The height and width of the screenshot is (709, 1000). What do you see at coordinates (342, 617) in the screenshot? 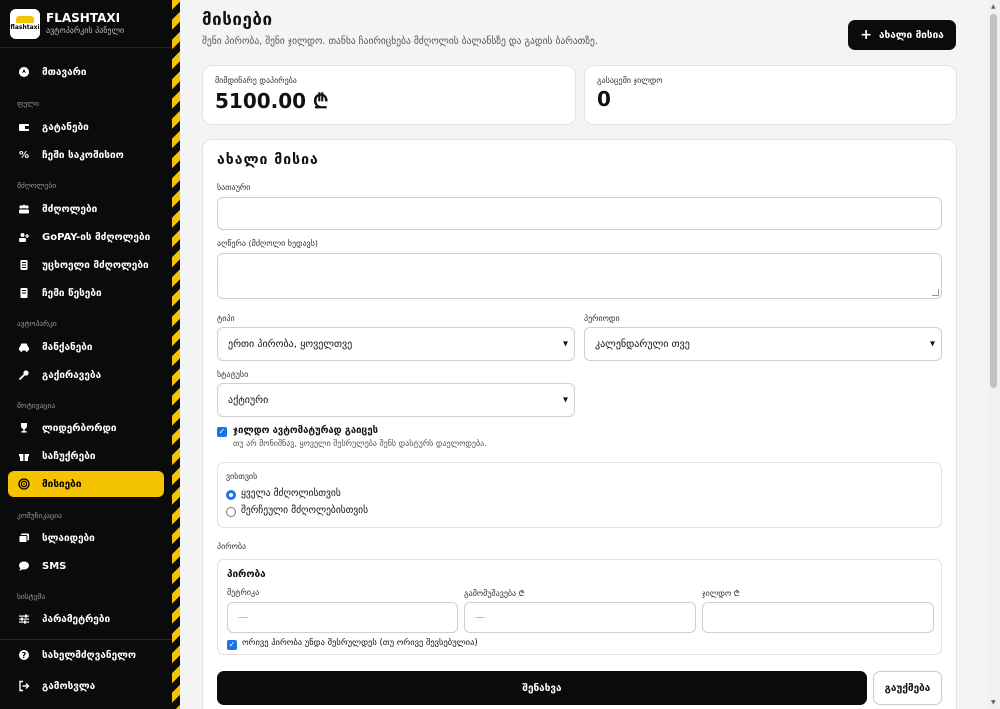
I see `metric-input: —` at bounding box center [342, 617].